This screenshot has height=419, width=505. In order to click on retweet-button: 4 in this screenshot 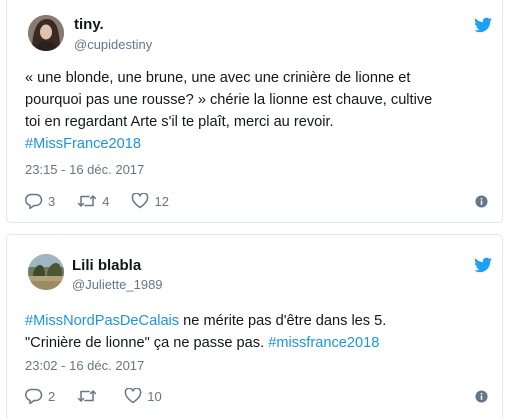, I will do `click(93, 201)`.